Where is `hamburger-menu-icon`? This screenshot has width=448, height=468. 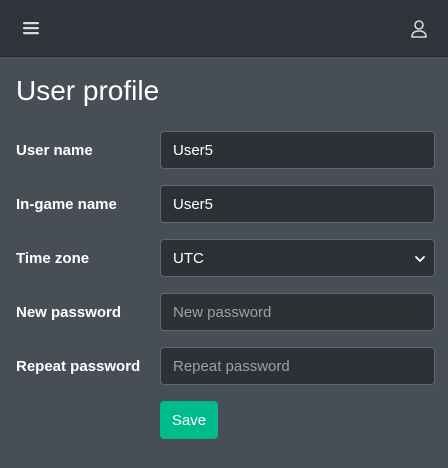
hamburger-menu-icon is located at coordinates (31, 28).